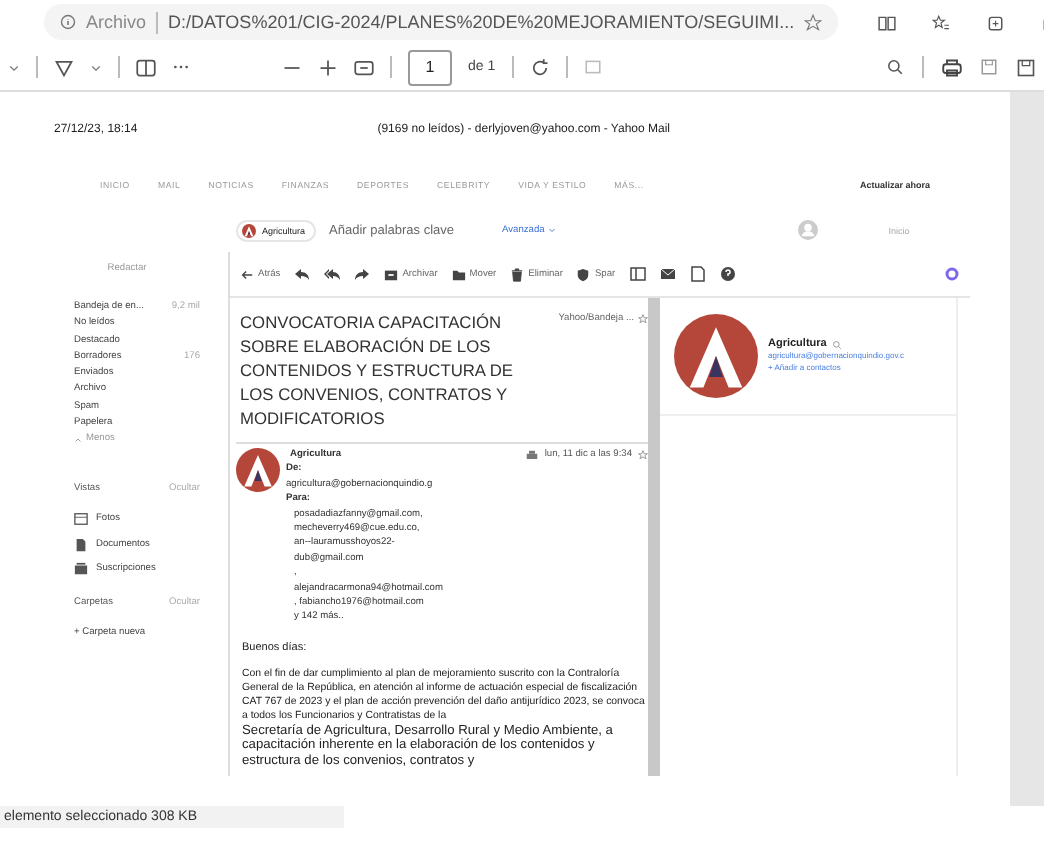 This screenshot has width=1044, height=846. I want to click on file-label: Archivo, so click(116, 22).